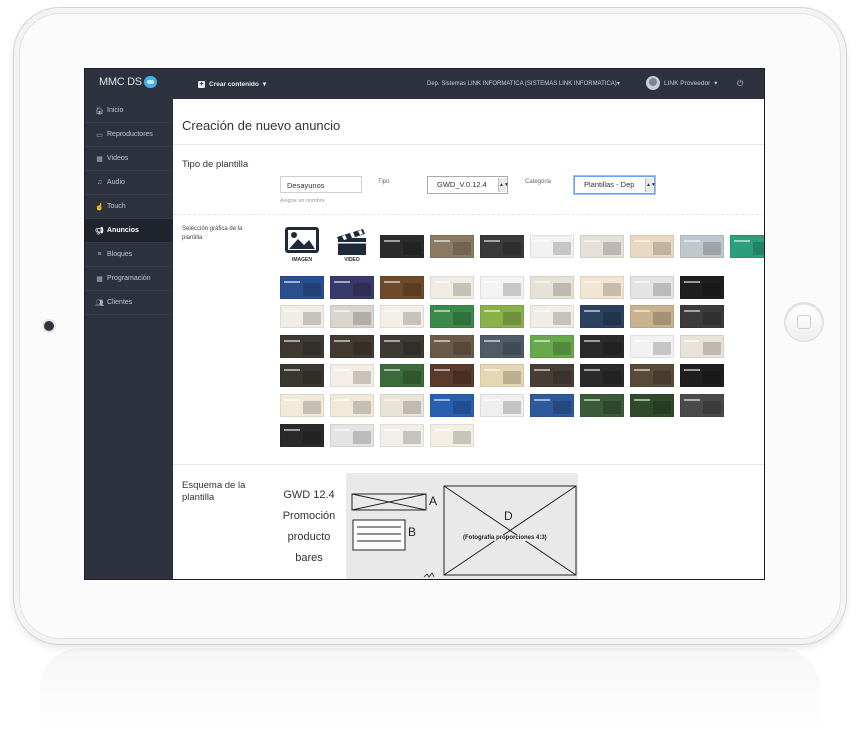  I want to click on sidebar-item-audio: ♫ Audio, so click(129, 183).